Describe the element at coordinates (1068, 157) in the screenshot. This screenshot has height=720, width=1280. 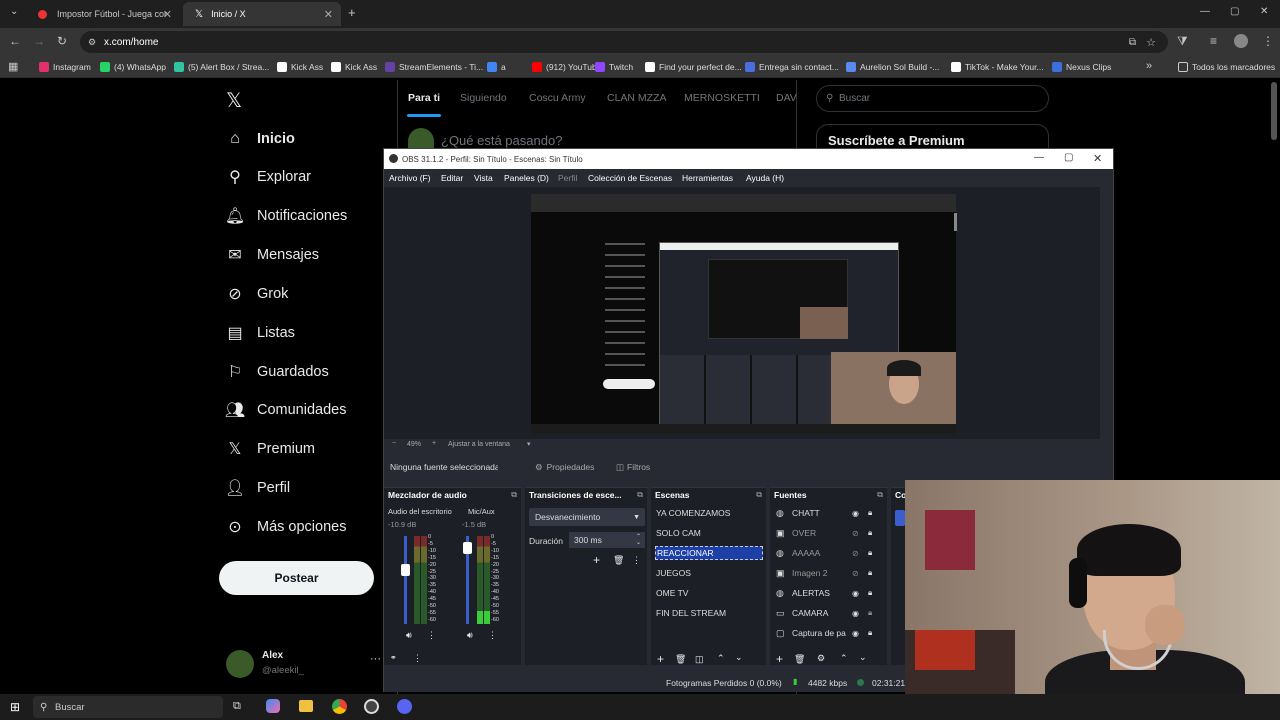
I see `obs-maximize-icon: ▢` at that location.